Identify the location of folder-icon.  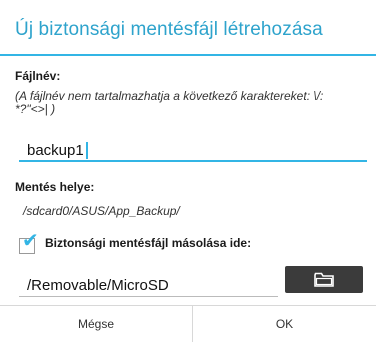
(324, 279).